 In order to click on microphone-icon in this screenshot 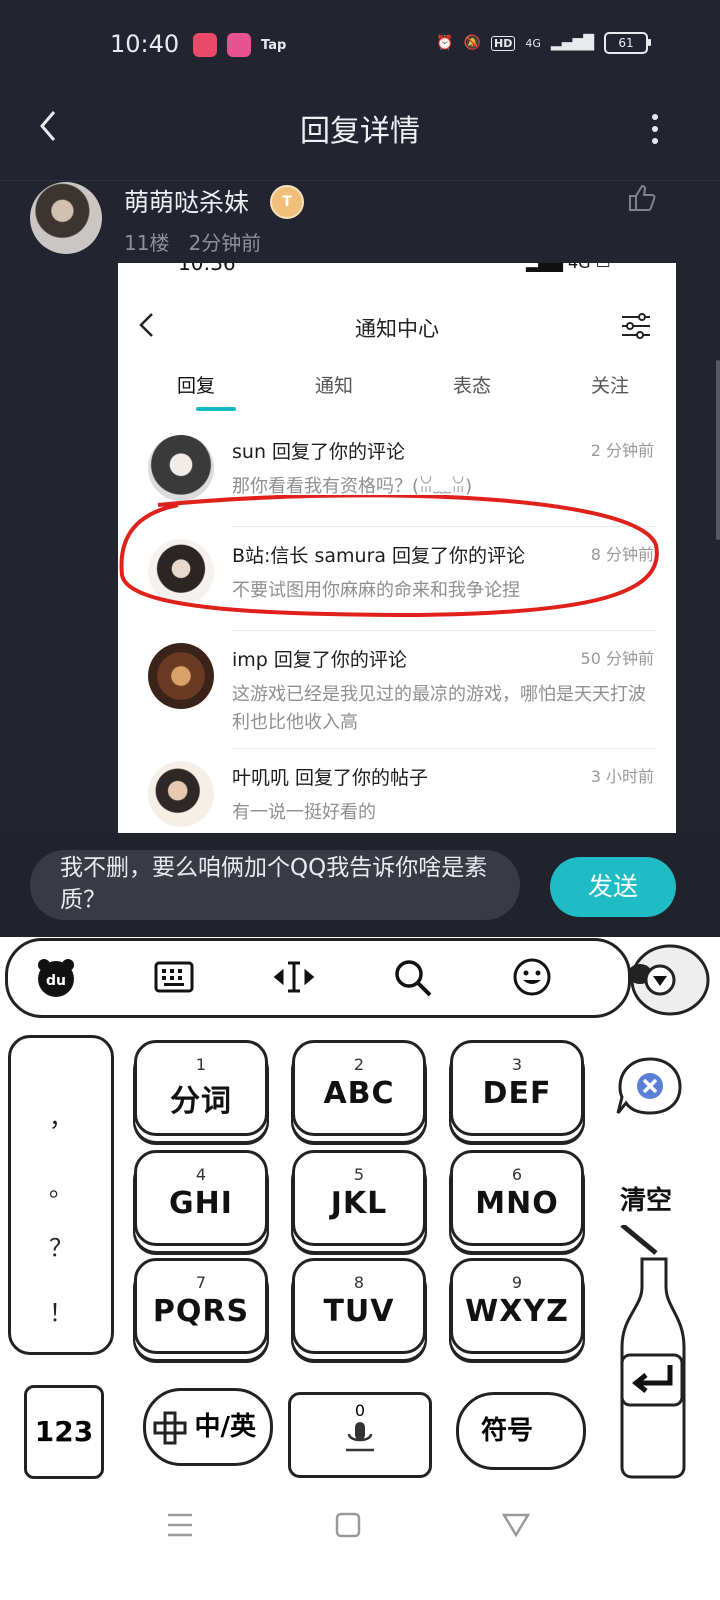, I will do `click(360, 1438)`.